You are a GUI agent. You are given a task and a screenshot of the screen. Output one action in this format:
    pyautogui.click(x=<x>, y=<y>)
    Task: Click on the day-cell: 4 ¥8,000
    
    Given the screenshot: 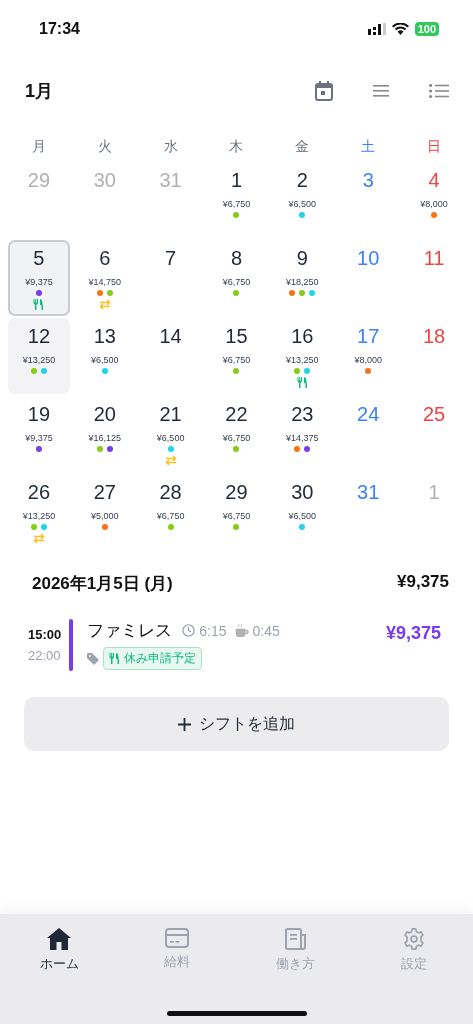 What is the action you would take?
    pyautogui.click(x=434, y=200)
    